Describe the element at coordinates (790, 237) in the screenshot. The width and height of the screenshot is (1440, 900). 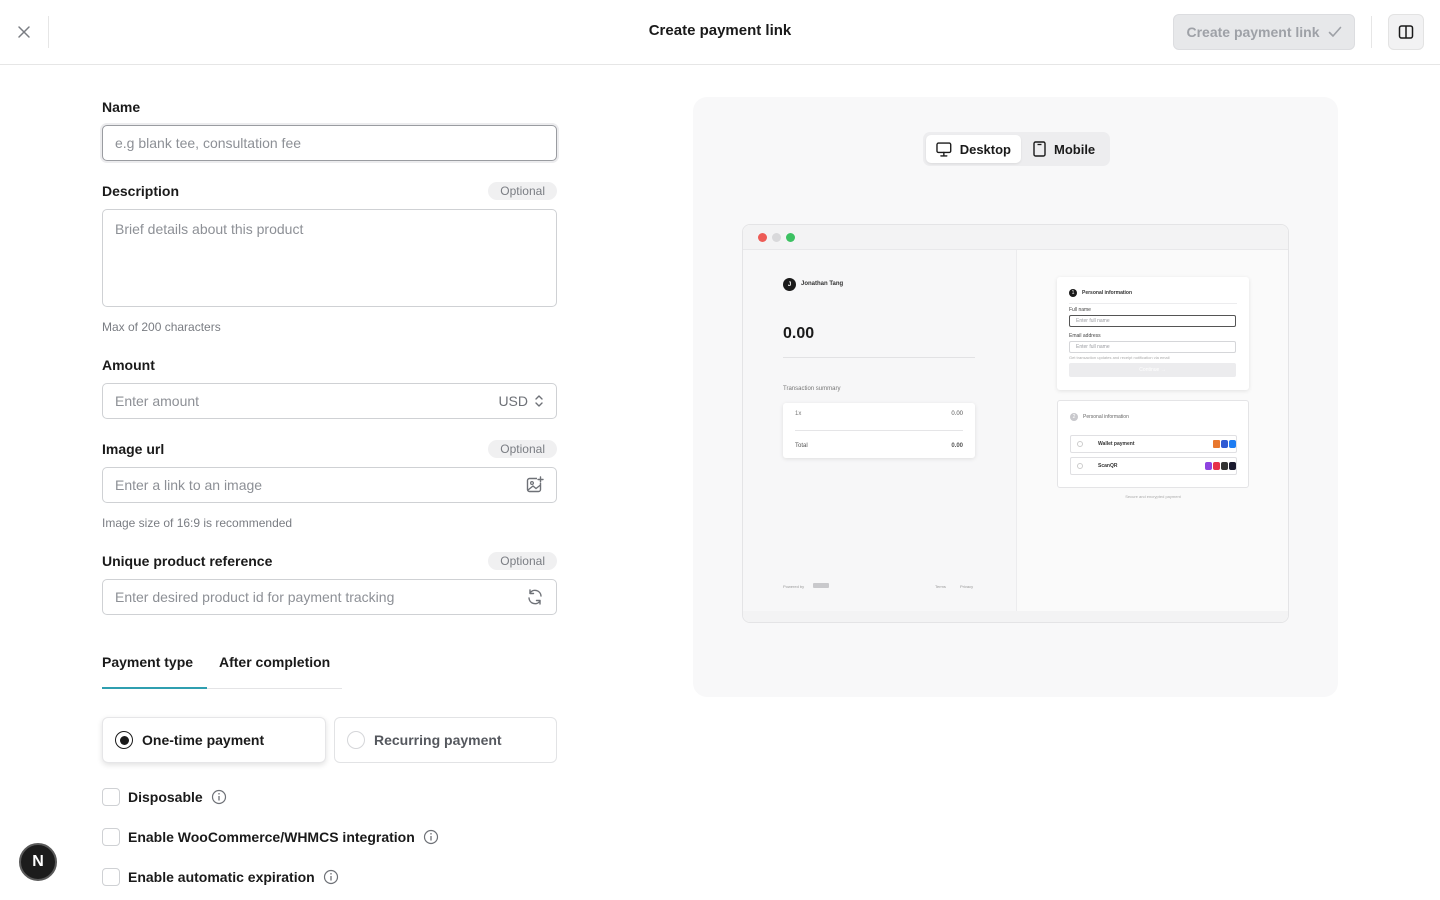
I see `window-dot-green` at that location.